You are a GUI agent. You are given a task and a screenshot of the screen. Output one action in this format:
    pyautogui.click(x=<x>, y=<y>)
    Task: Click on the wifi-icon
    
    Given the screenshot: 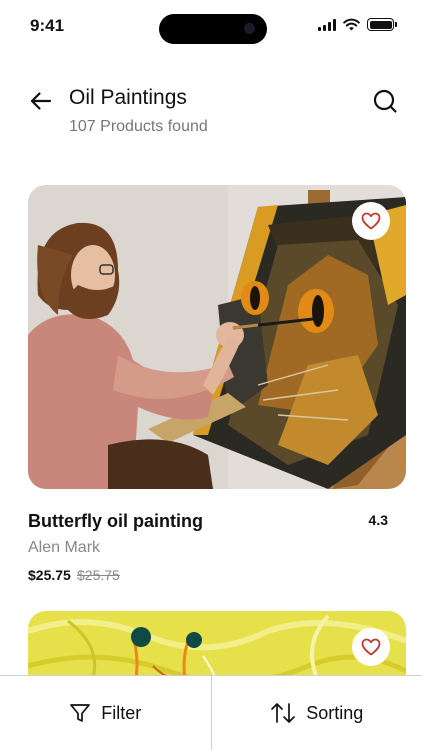 What is the action you would take?
    pyautogui.click(x=351, y=24)
    